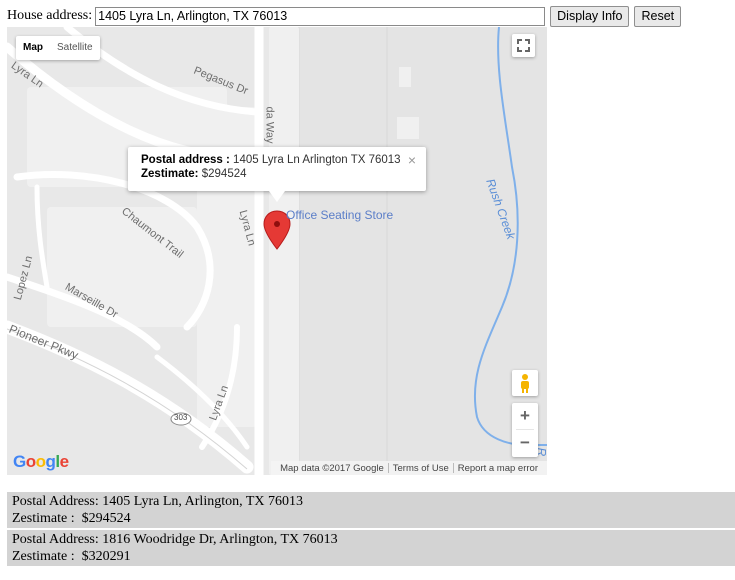  I want to click on terms-of-use-link: Terms of Use, so click(421, 468).